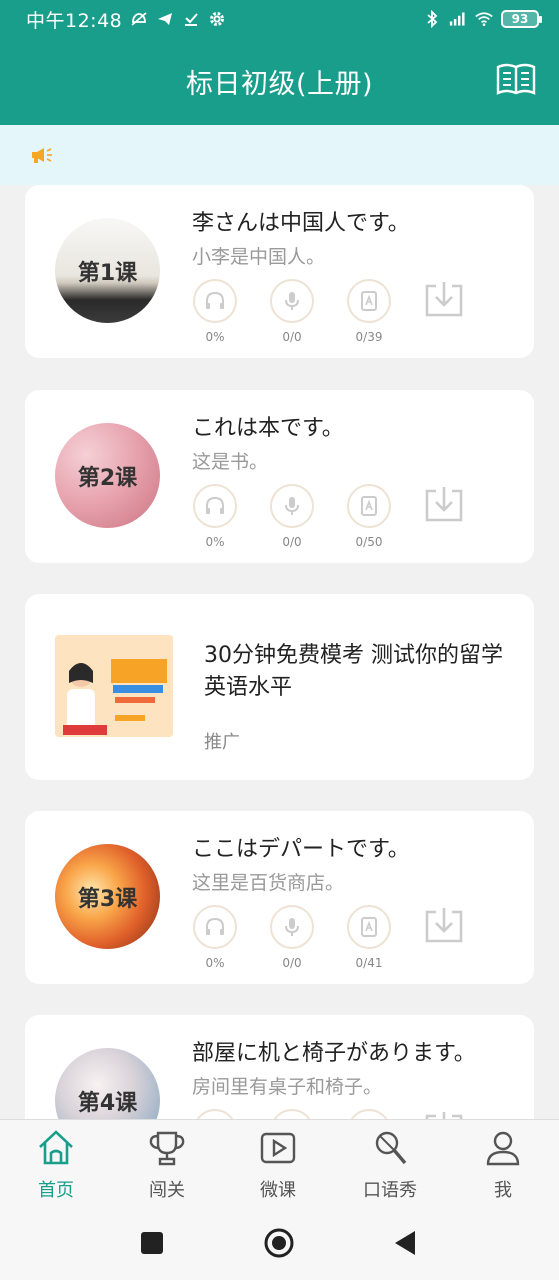 This screenshot has width=559, height=1280. I want to click on nav-microlesson: 微课, so click(278, 1165).